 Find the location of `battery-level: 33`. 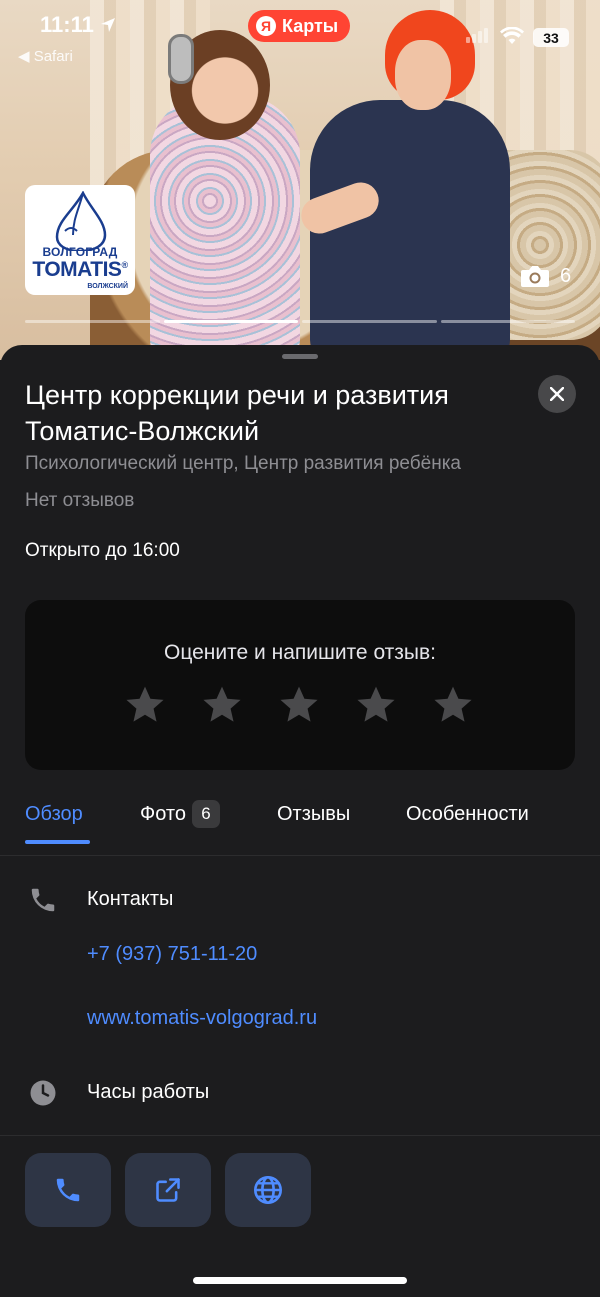

battery-level: 33 is located at coordinates (551, 37).